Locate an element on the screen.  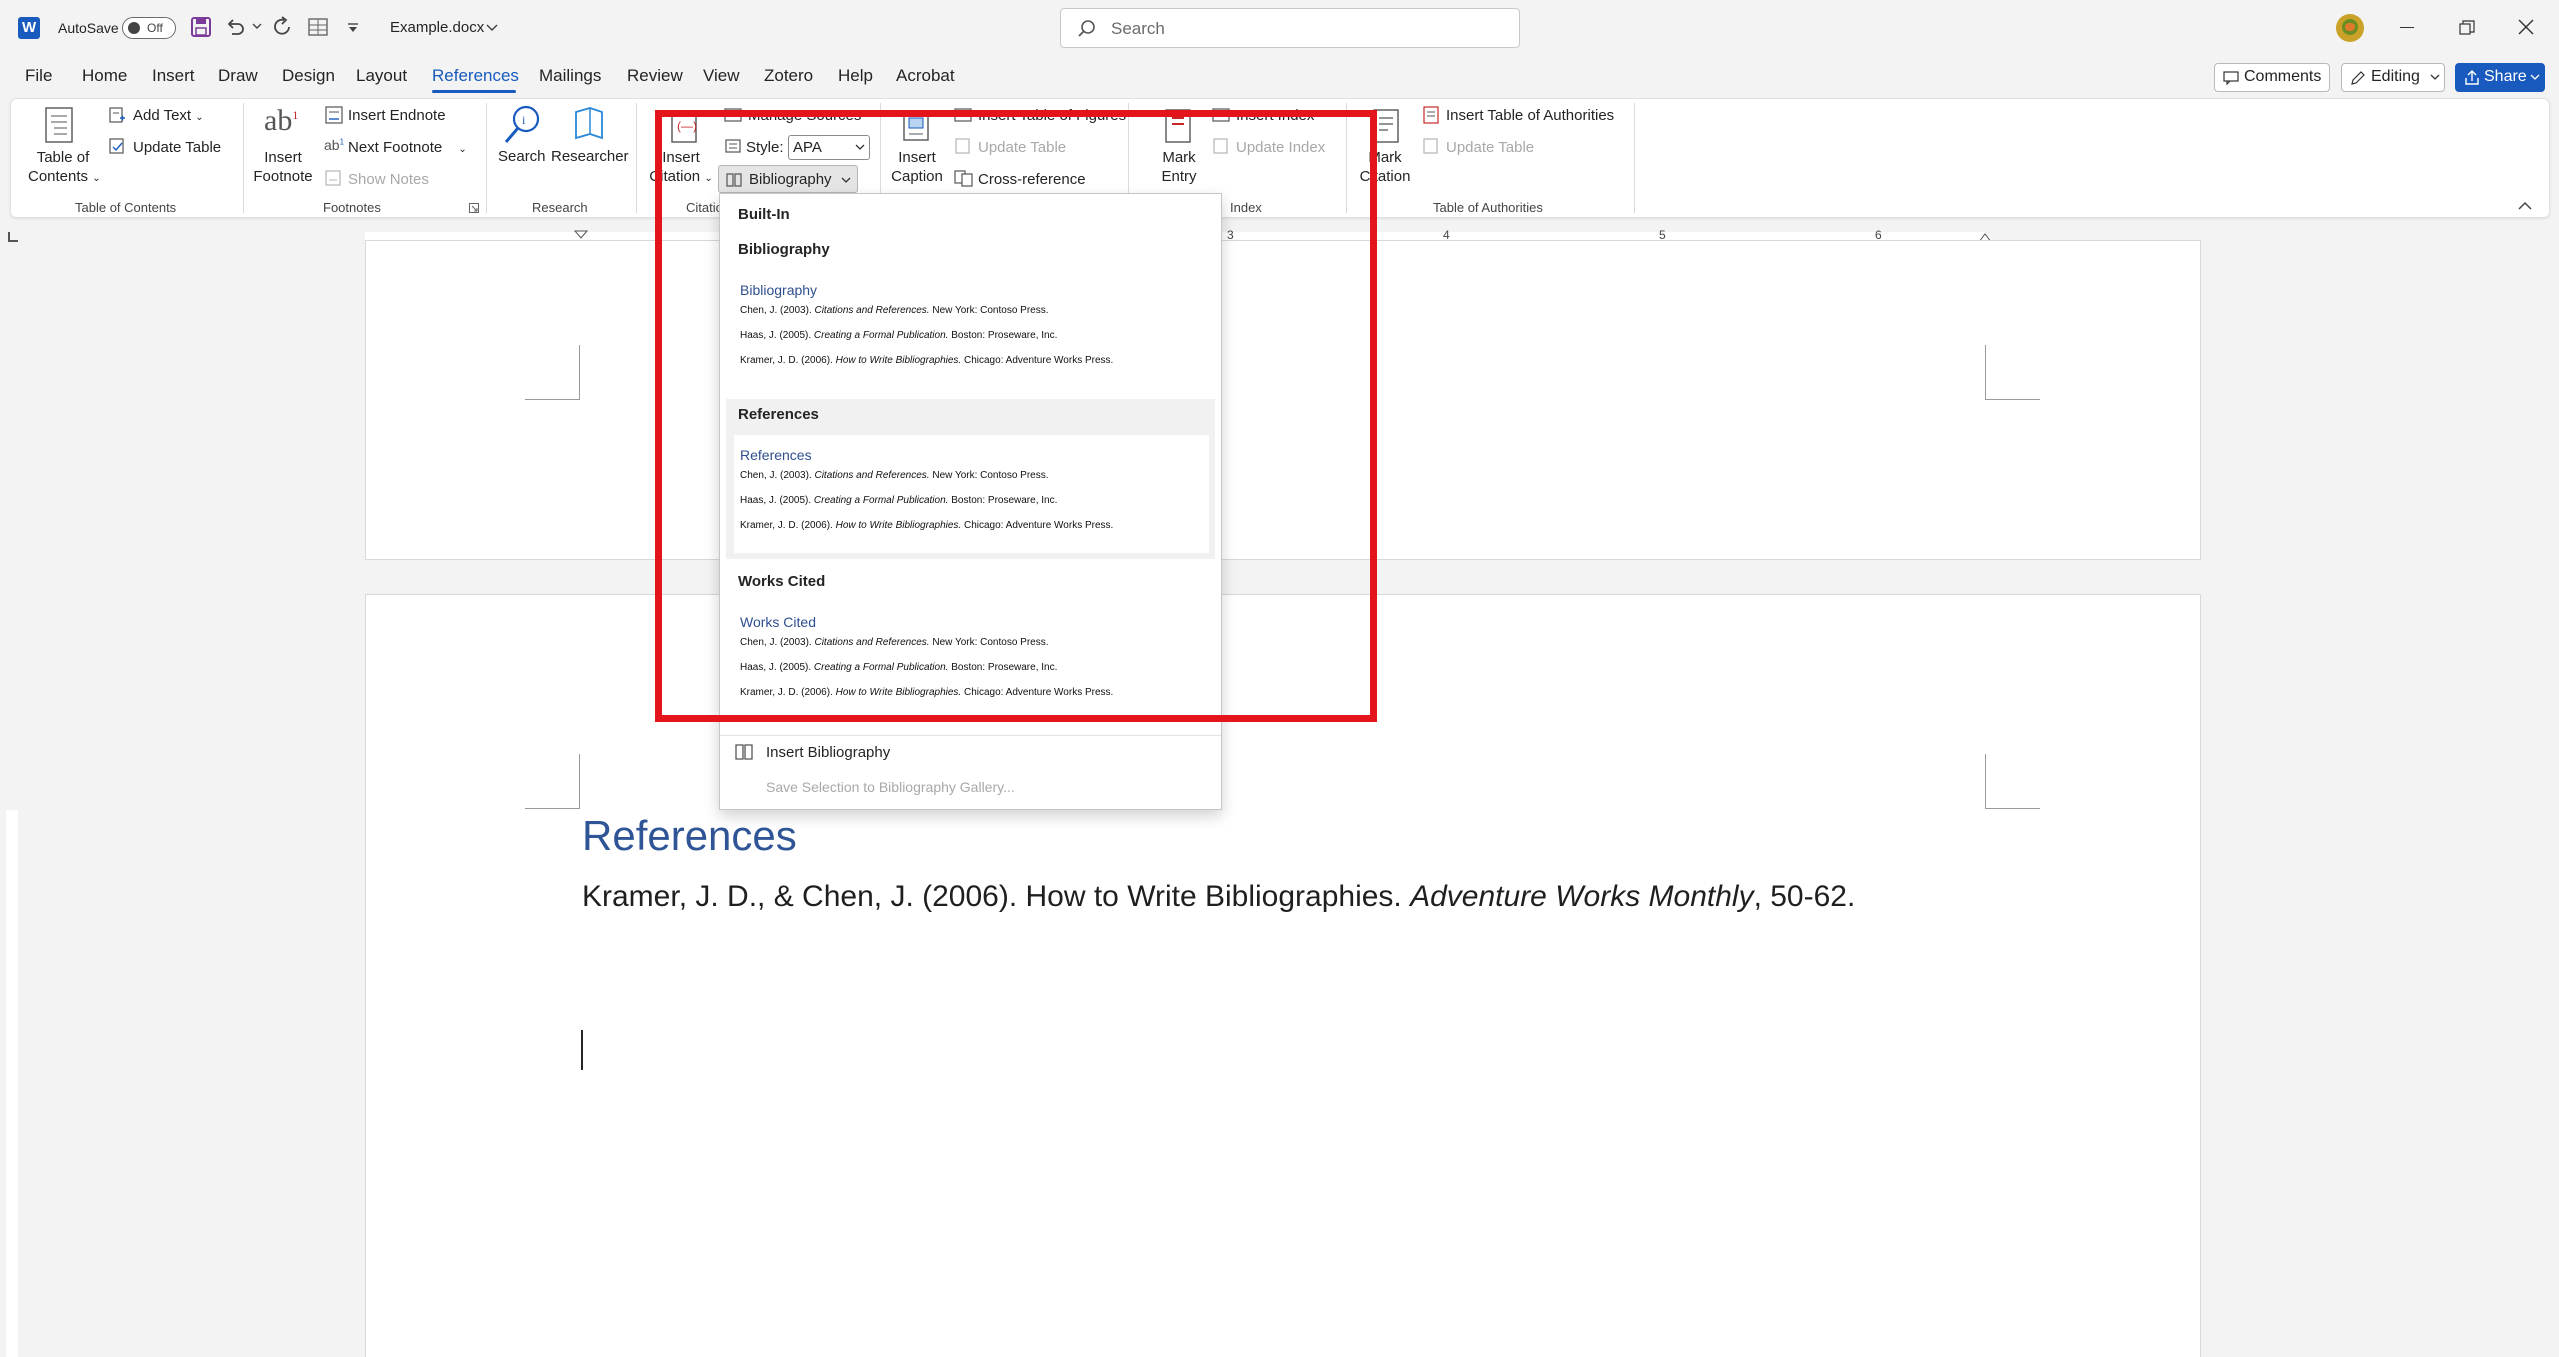
table-of-contents-icon is located at coordinates (60, 125).